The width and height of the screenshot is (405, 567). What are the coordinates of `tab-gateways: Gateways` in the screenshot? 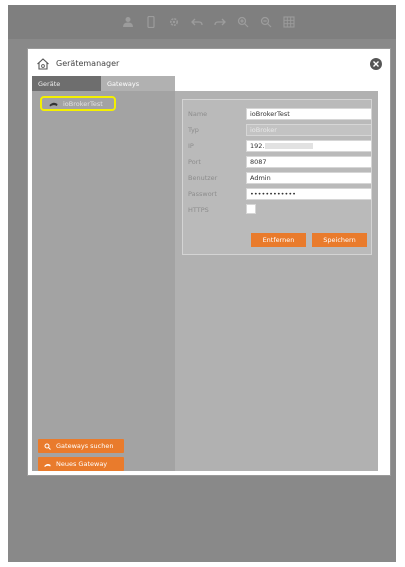 It's located at (138, 83).